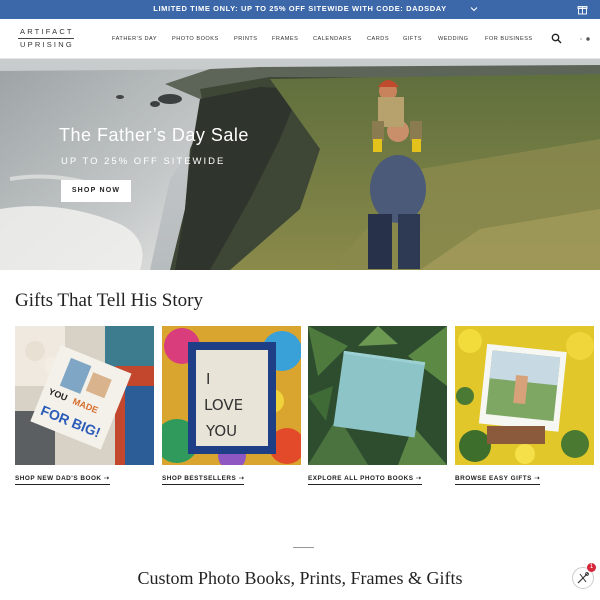 This screenshot has height=600, width=600. Describe the element at coordinates (62, 479) in the screenshot. I see `shop-new-dads-book-link: SHOP NEW DAD'S BOOK ➝` at that location.